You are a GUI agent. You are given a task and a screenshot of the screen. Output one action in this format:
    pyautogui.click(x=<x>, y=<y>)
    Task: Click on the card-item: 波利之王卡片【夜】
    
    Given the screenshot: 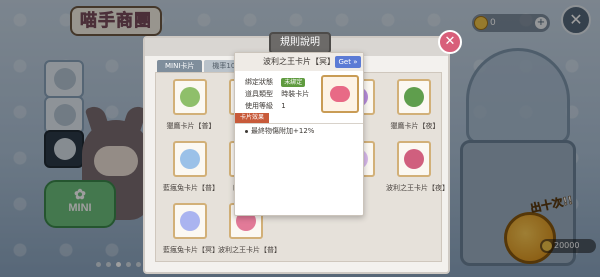 What is the action you would take?
    pyautogui.click(x=417, y=170)
    